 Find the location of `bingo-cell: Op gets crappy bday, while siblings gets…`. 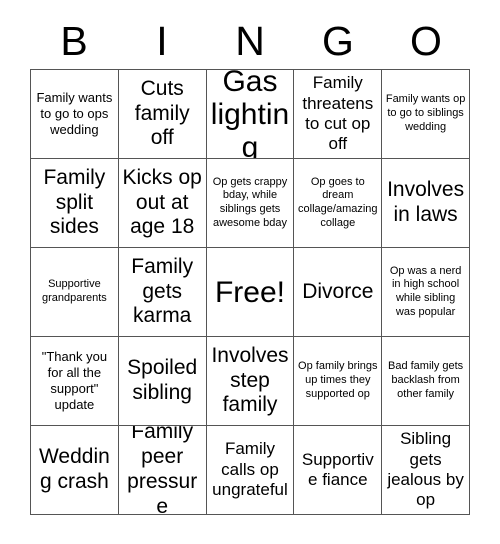

bingo-cell: Op gets crappy bday, while siblings gets… is located at coordinates (250, 203).